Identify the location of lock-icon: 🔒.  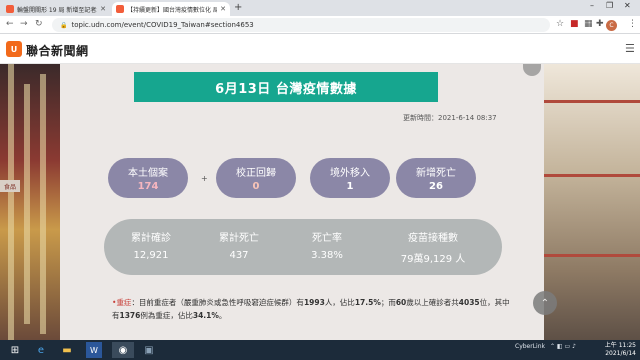
(64, 25).